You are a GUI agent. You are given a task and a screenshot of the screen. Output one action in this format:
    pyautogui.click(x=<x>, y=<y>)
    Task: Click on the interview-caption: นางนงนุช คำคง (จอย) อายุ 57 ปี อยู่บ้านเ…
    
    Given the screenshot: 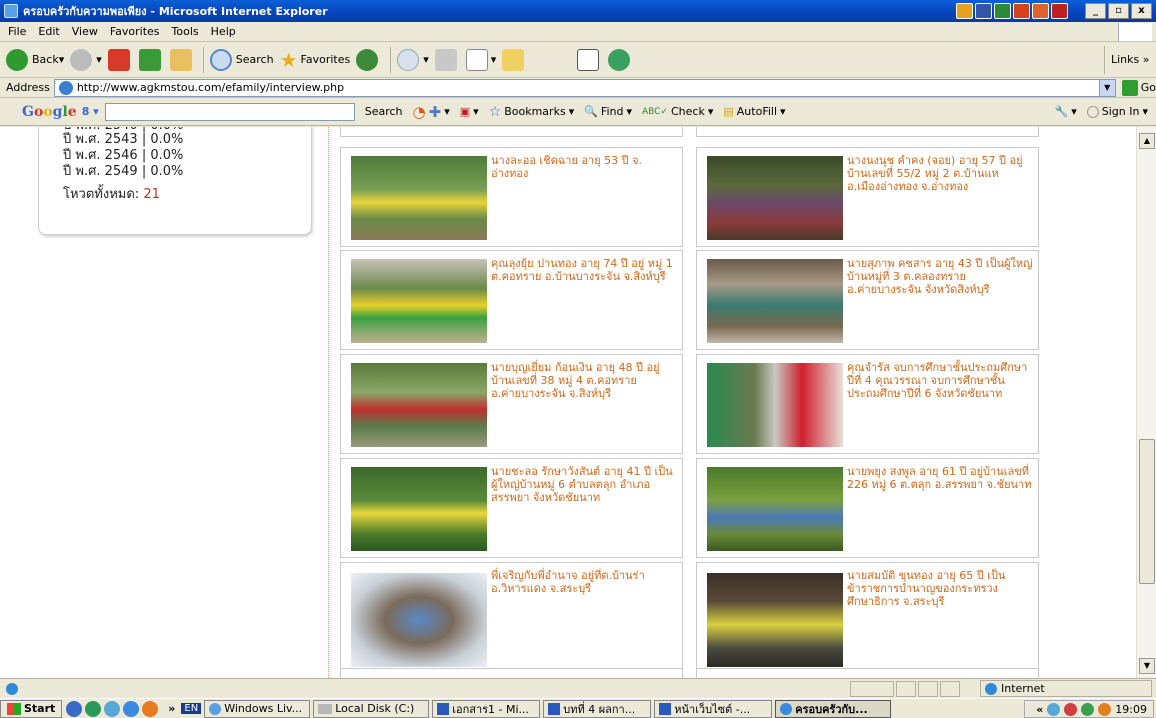 What is the action you would take?
    pyautogui.click(x=940, y=173)
    